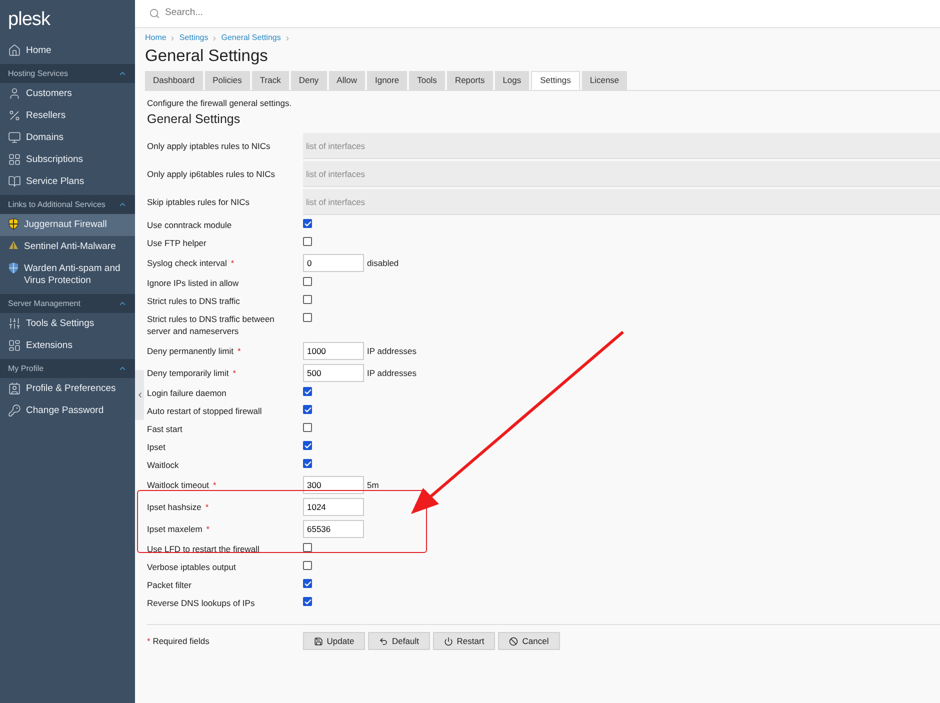 The width and height of the screenshot is (940, 703). Describe the element at coordinates (178, 507) in the screenshot. I see `field-label: Ipset hashsize *` at that location.